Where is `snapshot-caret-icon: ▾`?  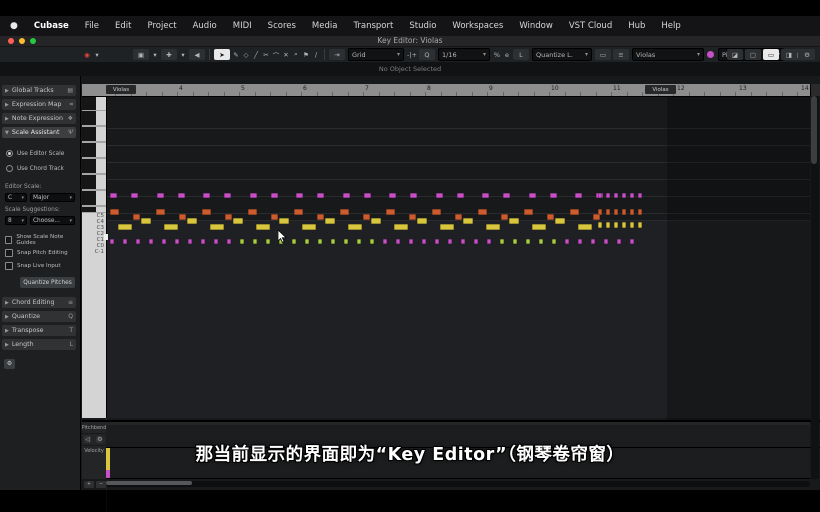 snapshot-caret-icon: ▾ is located at coordinates (155, 54).